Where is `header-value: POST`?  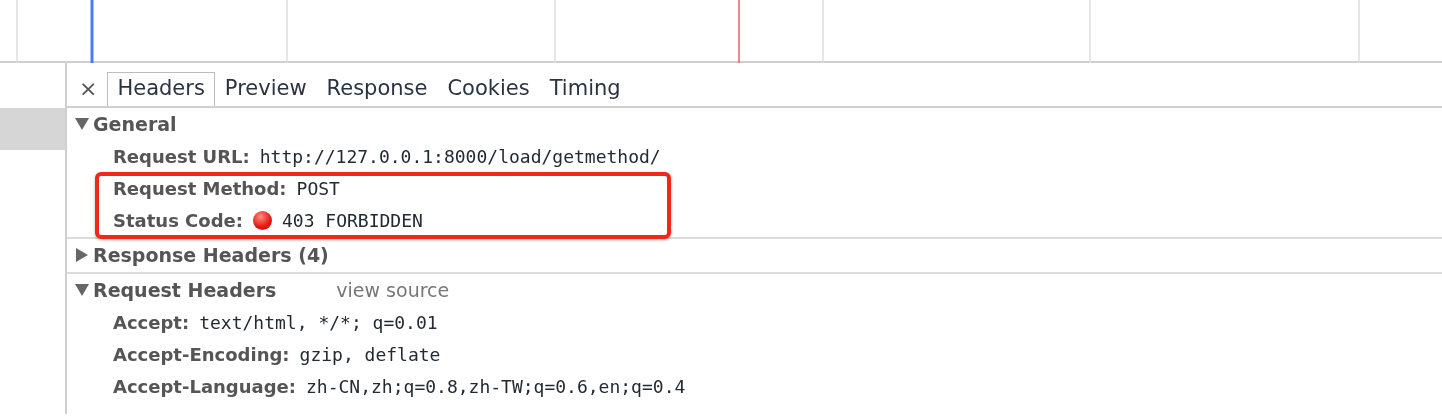 header-value: POST is located at coordinates (318, 188).